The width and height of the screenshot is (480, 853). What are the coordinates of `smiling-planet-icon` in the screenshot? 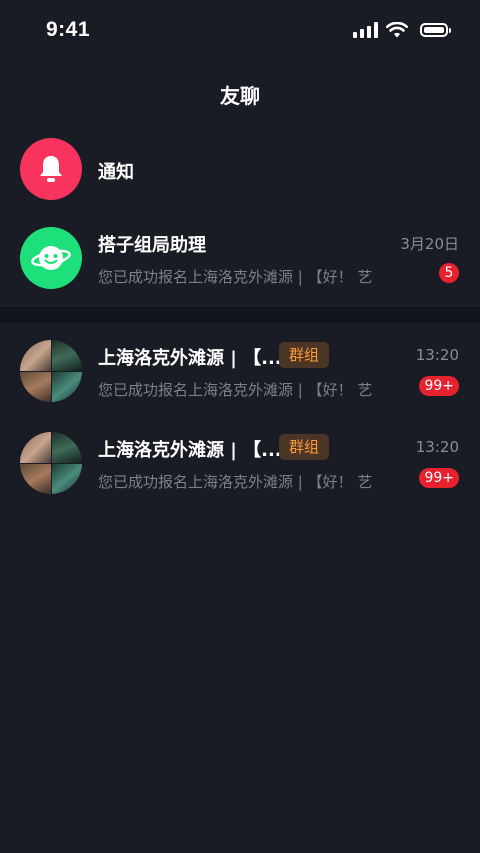 It's located at (51, 258).